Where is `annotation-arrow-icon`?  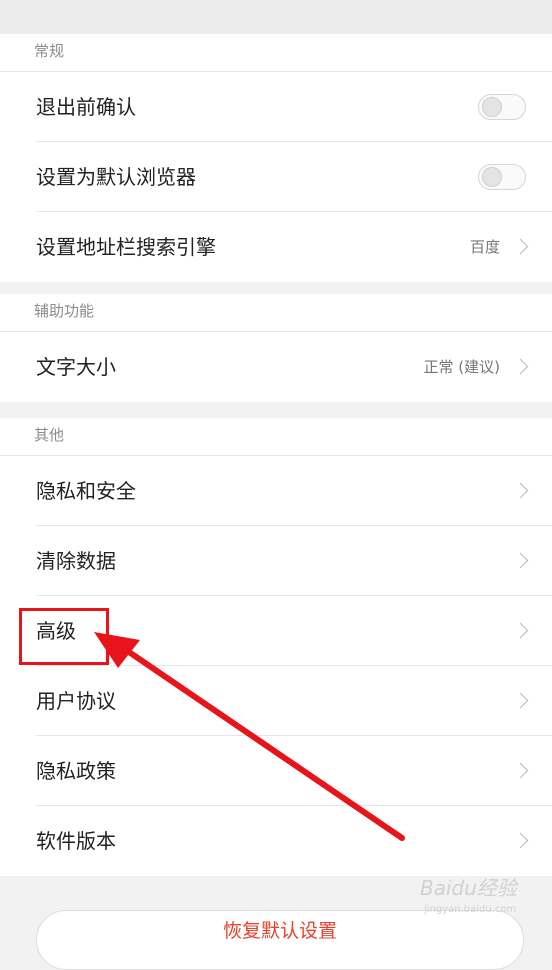
annotation-arrow-icon is located at coordinates (249, 736).